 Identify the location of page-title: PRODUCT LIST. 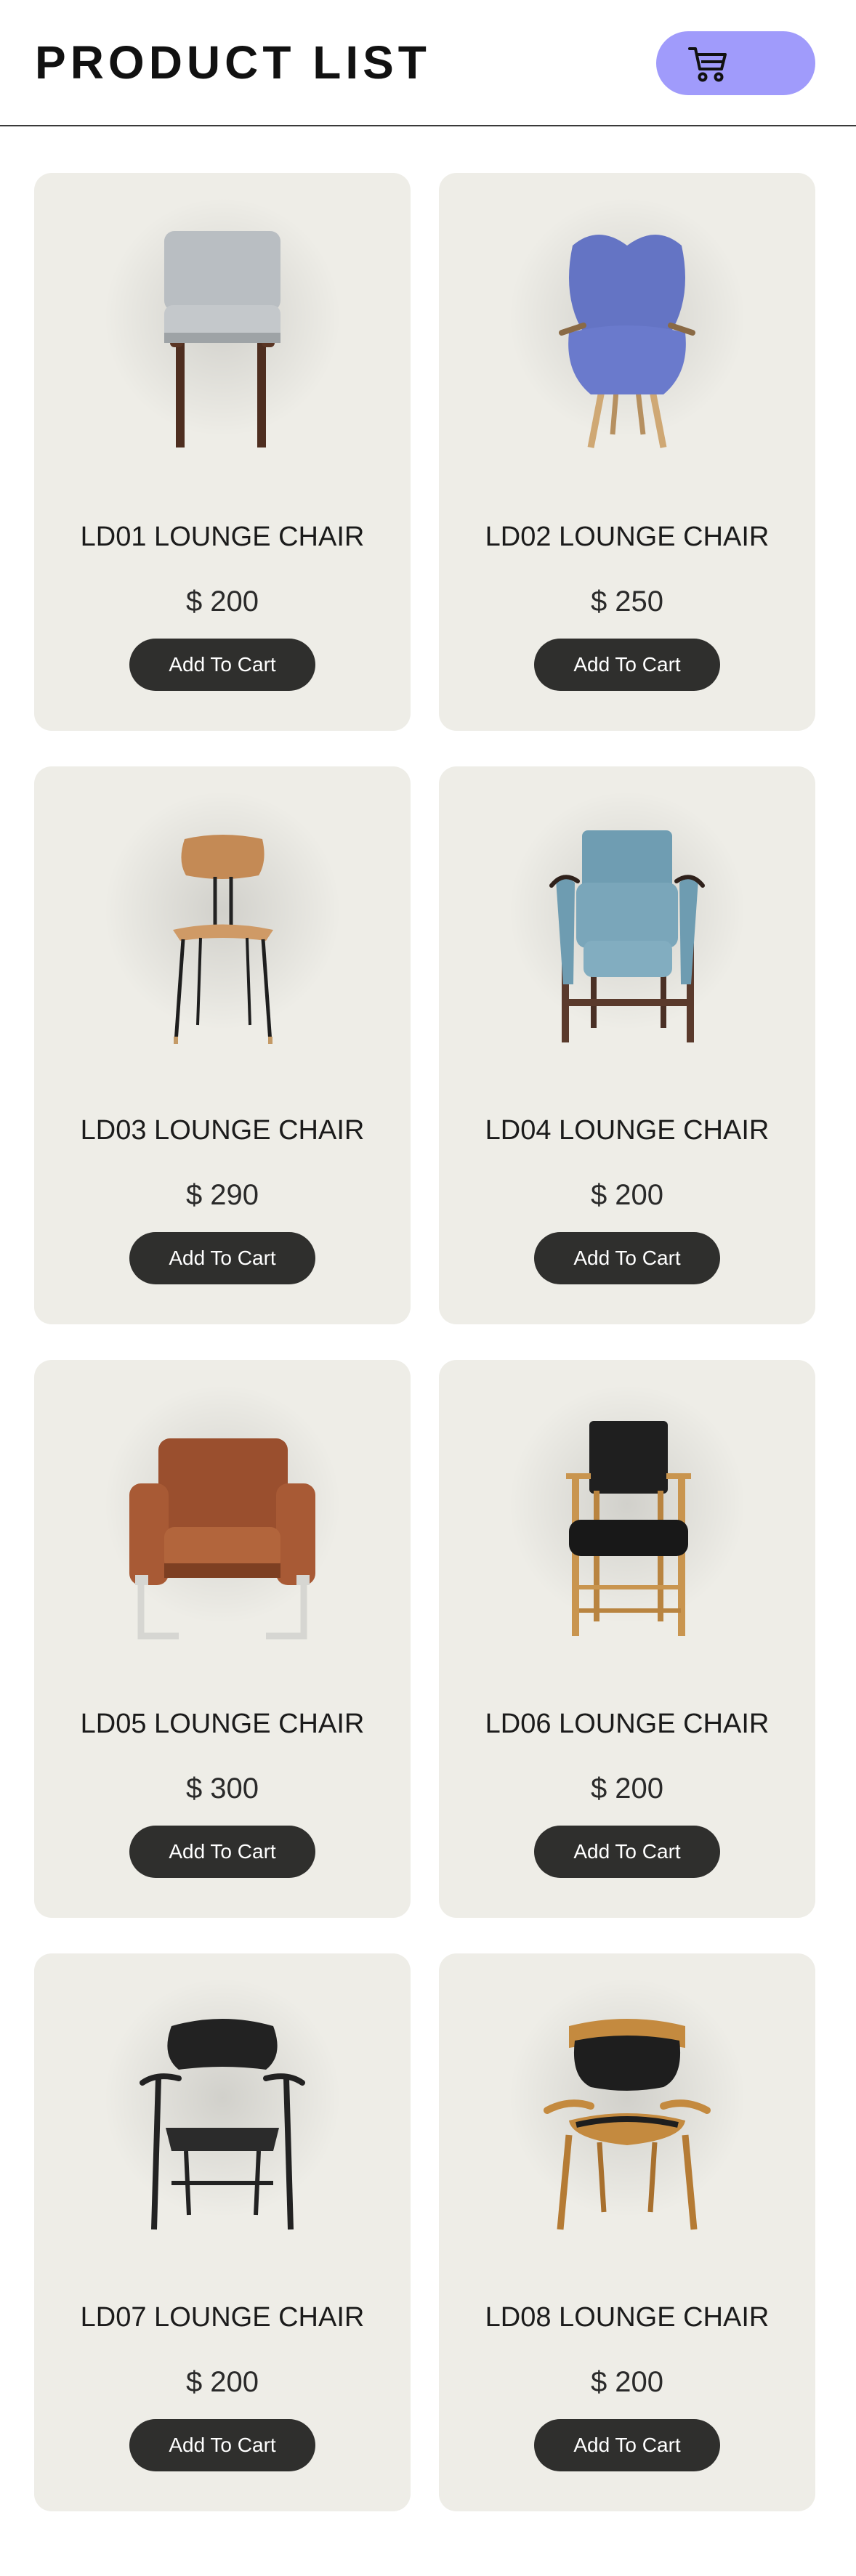
(233, 62).